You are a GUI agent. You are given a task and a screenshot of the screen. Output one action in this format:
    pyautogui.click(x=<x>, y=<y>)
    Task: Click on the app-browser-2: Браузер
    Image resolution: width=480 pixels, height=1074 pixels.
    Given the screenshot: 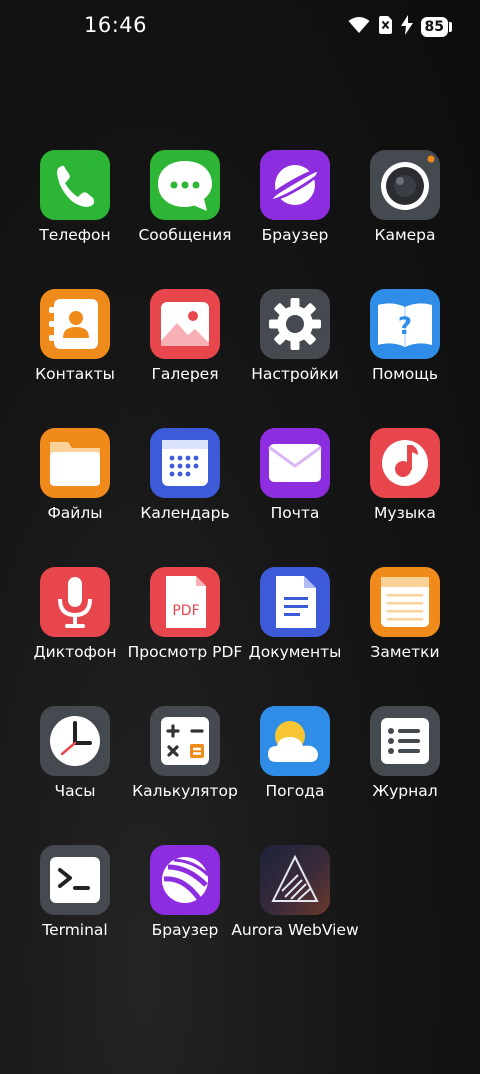 What is the action you would take?
    pyautogui.click(x=185, y=905)
    